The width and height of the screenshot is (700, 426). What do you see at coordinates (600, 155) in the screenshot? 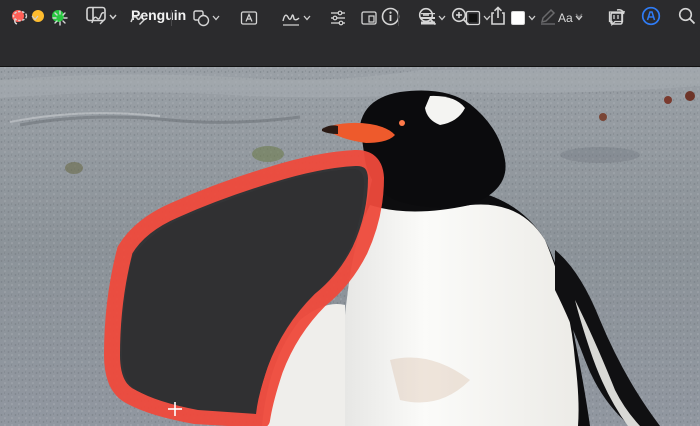
I see `rock-shadow` at bounding box center [600, 155].